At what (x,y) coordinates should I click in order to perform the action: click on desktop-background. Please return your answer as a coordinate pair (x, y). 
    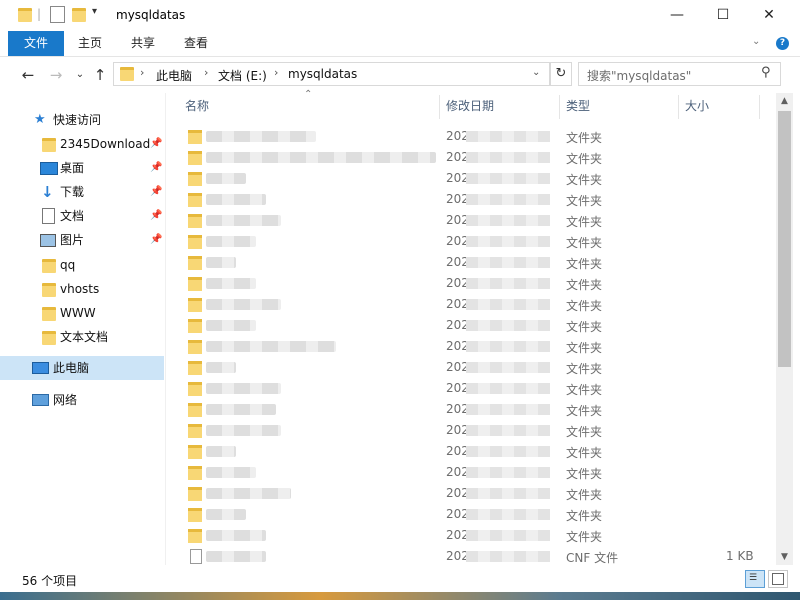
    Looking at the image, I should click on (400, 596).